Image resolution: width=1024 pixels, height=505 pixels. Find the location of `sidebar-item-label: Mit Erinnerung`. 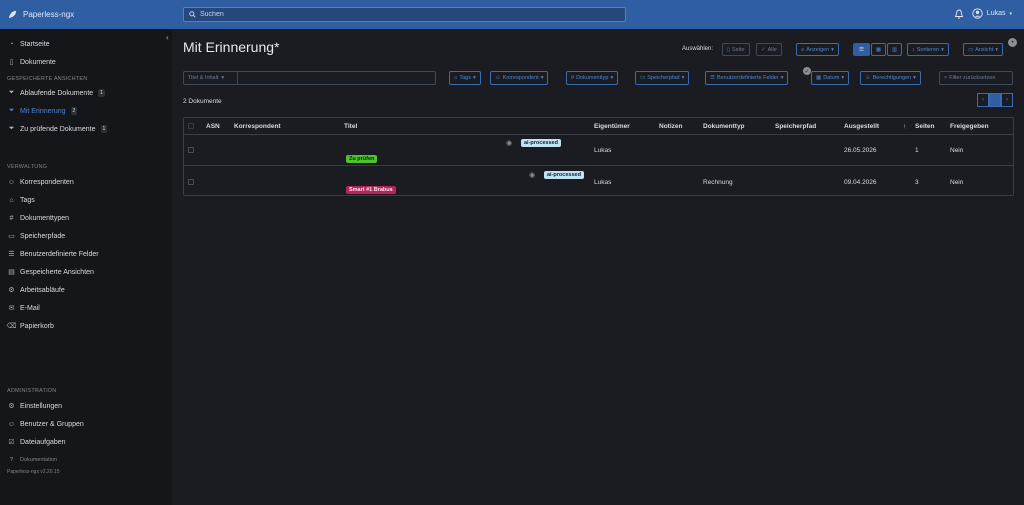

sidebar-item-label: Mit Erinnerung is located at coordinates (43, 111).